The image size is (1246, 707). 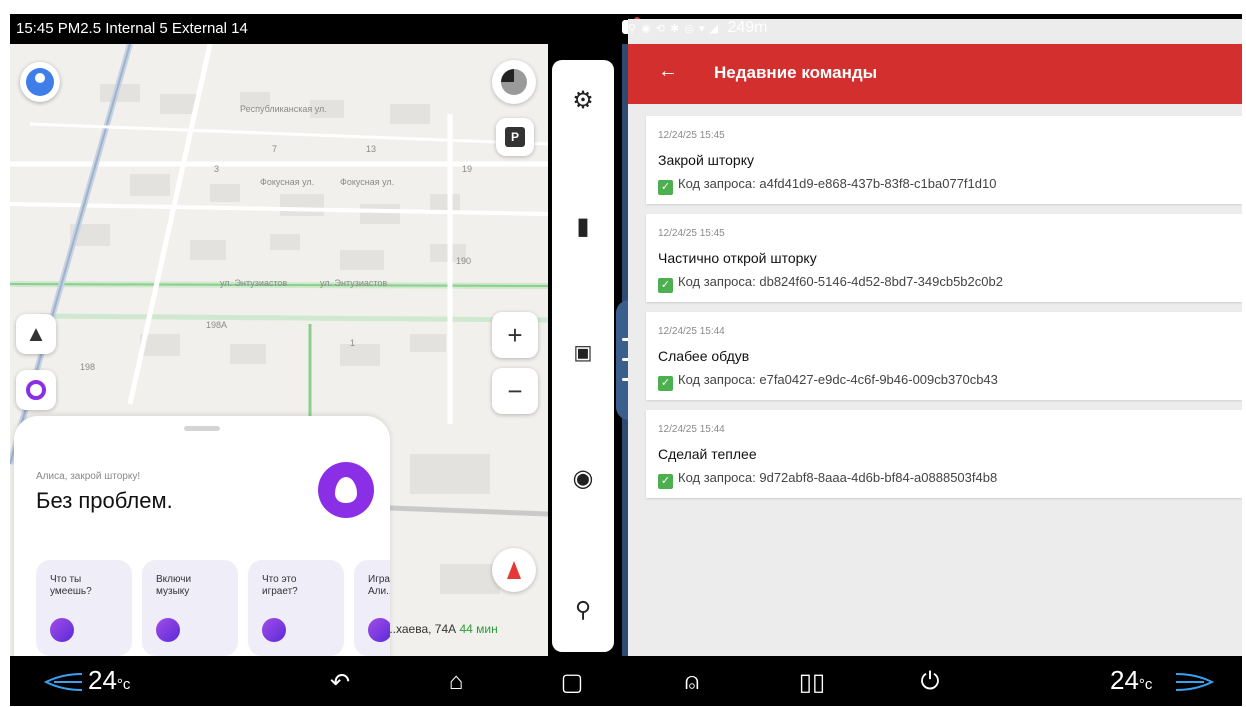 I want to click on zoom-in-button: +, so click(x=515, y=335).